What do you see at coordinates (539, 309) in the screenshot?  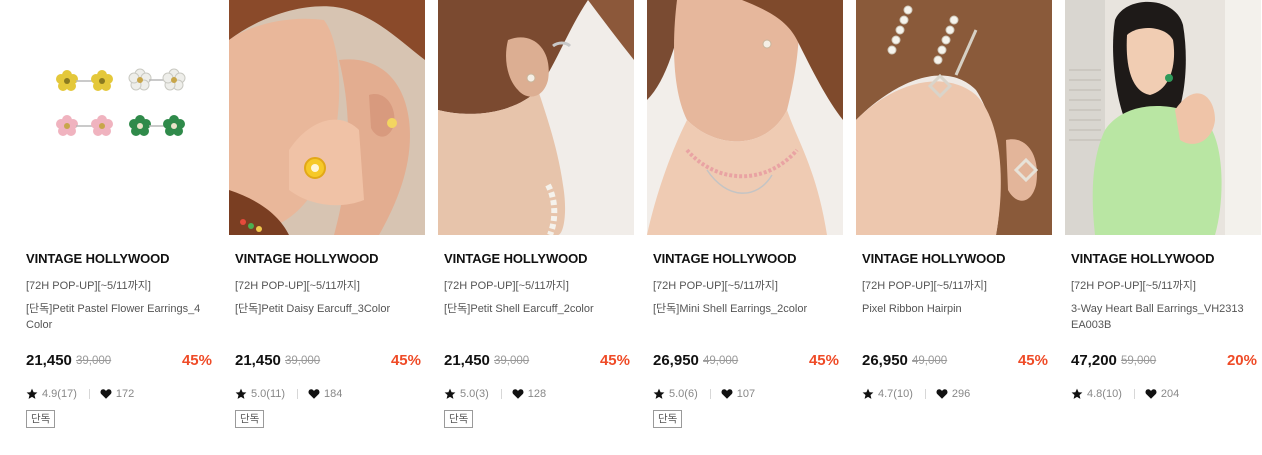 I see `product-name: [단독]Petit Shell Earcuff_2color` at bounding box center [539, 309].